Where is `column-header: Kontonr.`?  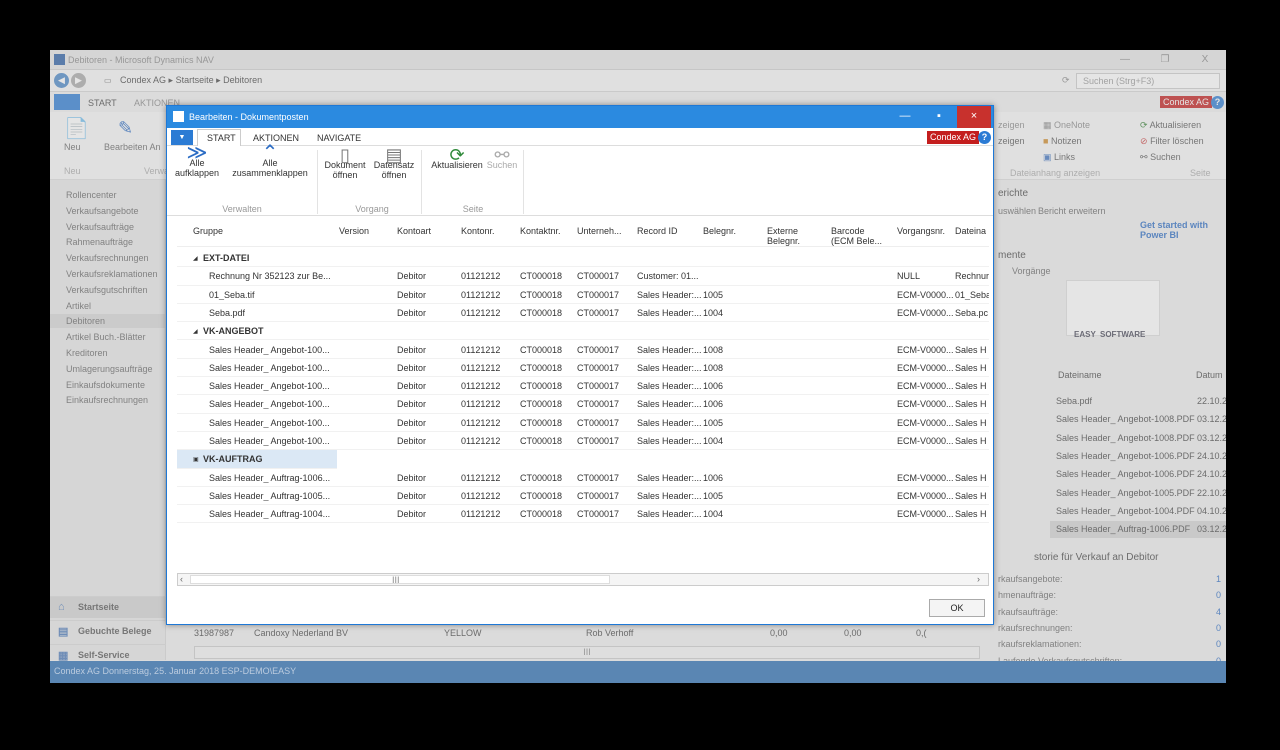
column-header: Kontonr. is located at coordinates (478, 231).